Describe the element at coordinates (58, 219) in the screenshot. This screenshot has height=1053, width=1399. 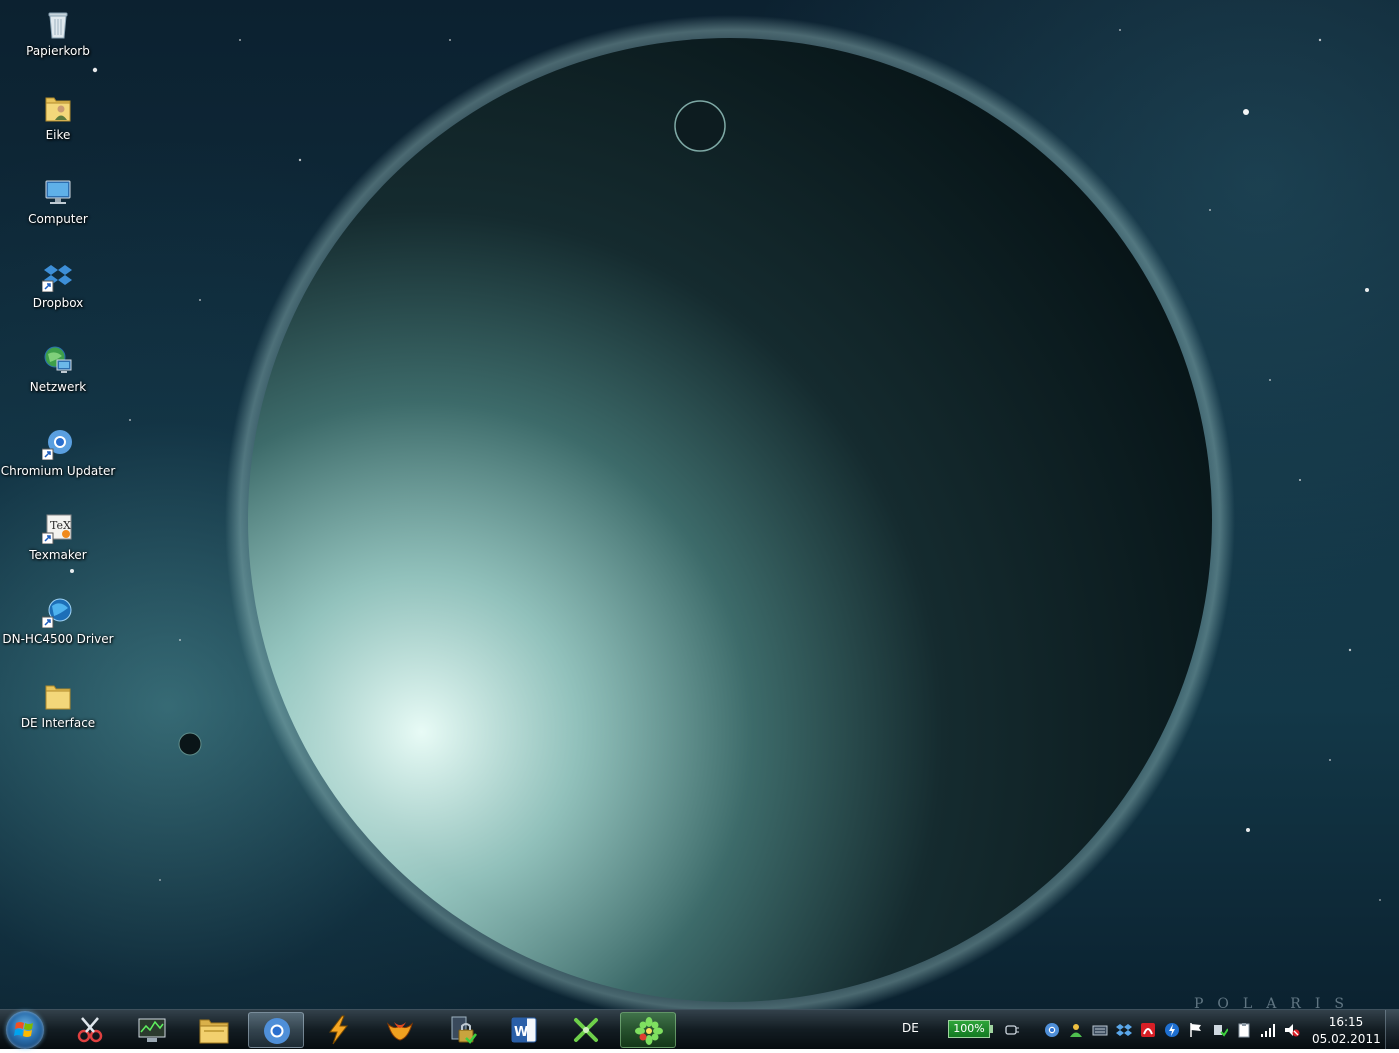
I see `desktop-icon-label: Computer` at that location.